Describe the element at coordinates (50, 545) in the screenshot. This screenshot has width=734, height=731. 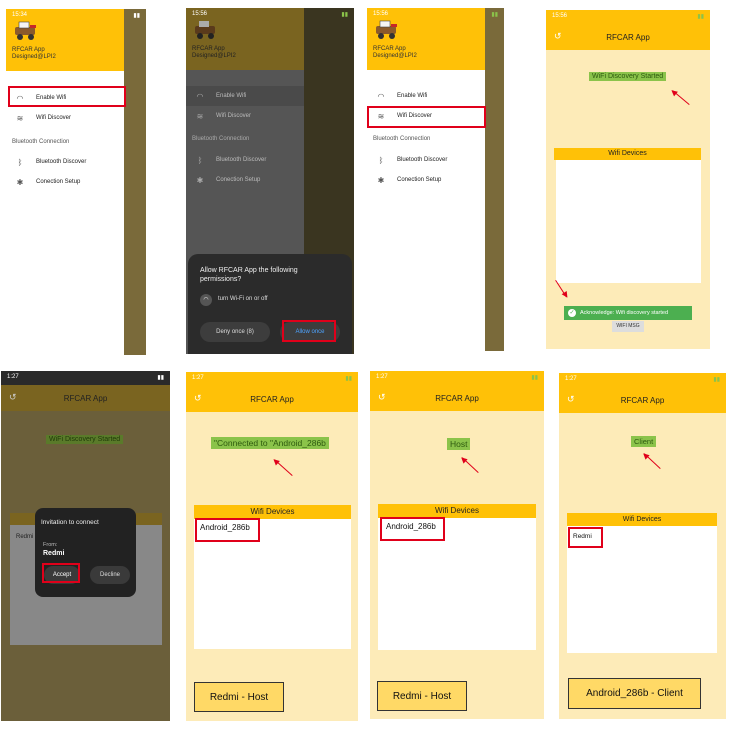
I see `from-label: From:` at that location.